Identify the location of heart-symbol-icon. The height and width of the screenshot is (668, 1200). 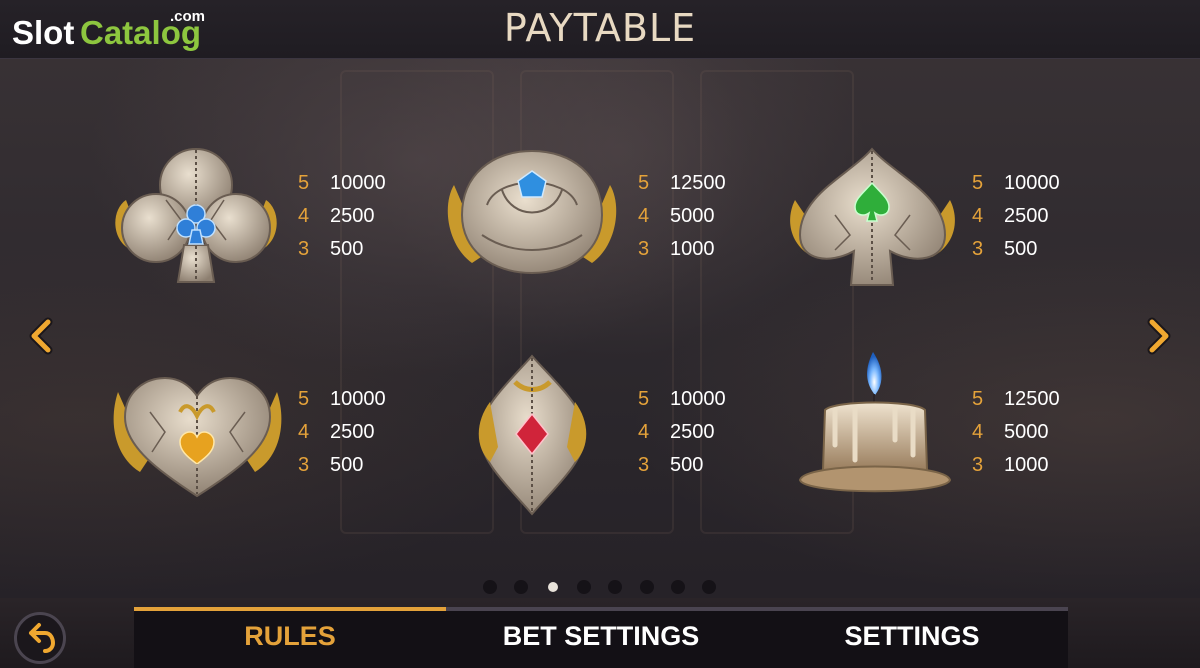
(197, 437).